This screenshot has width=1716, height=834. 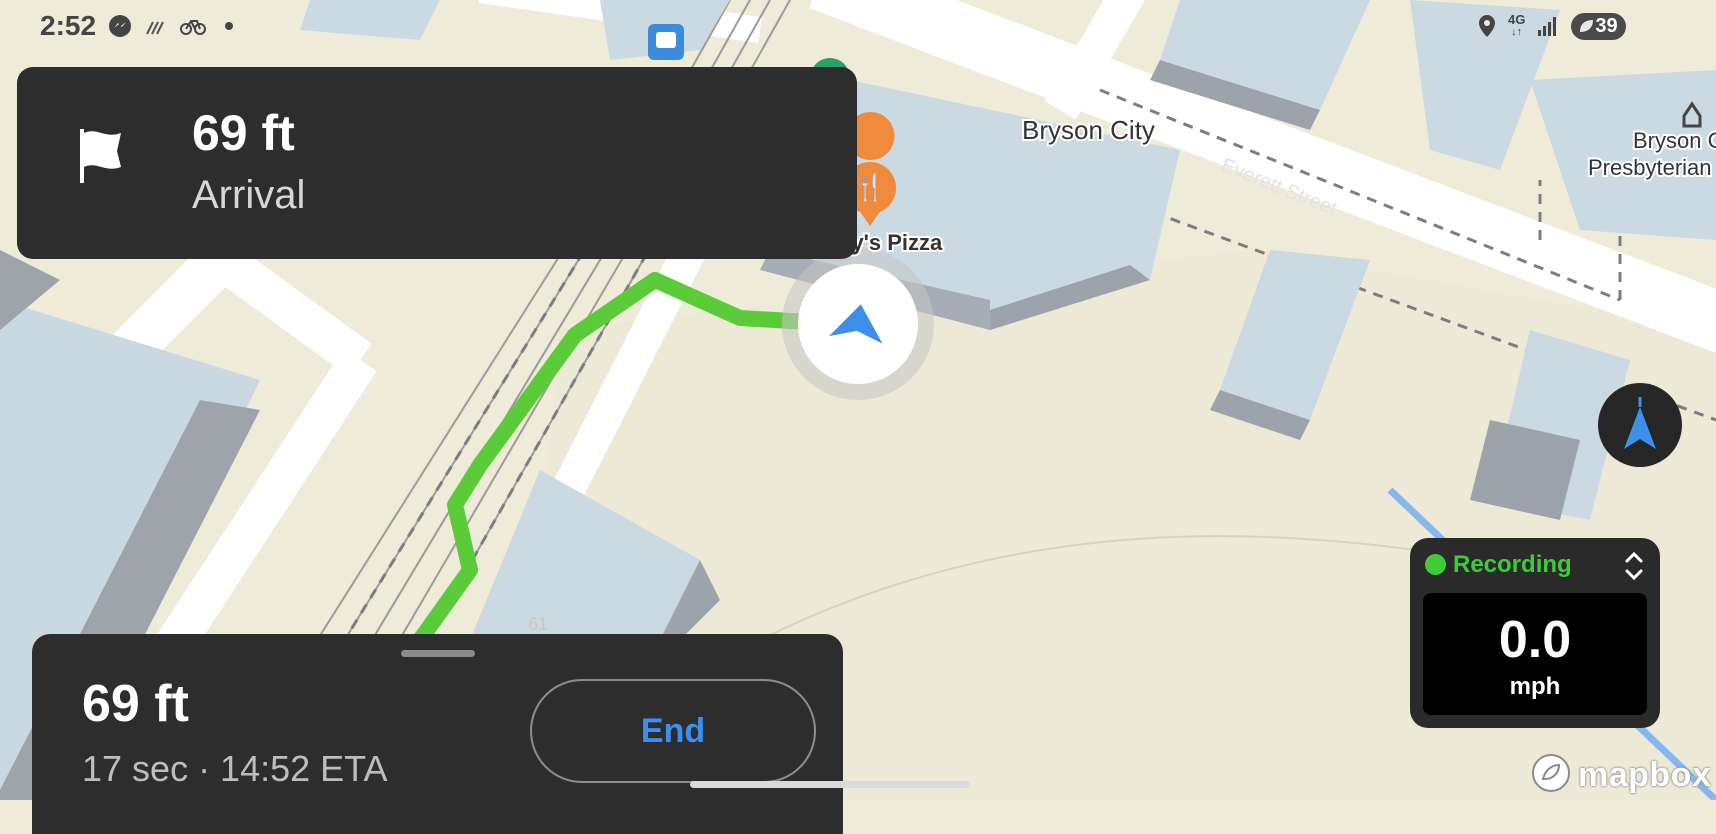 I want to click on recording-status-label: Recording, so click(x=1512, y=564).